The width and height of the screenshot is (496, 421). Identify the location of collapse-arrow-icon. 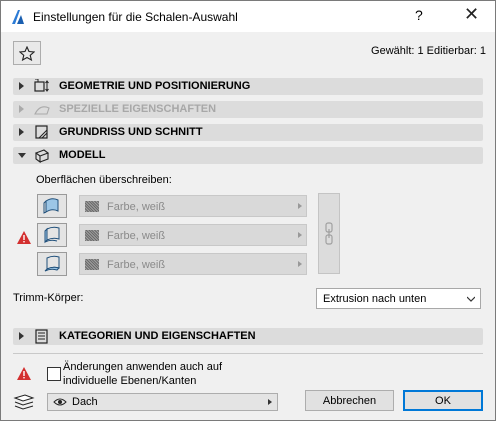
(22, 155).